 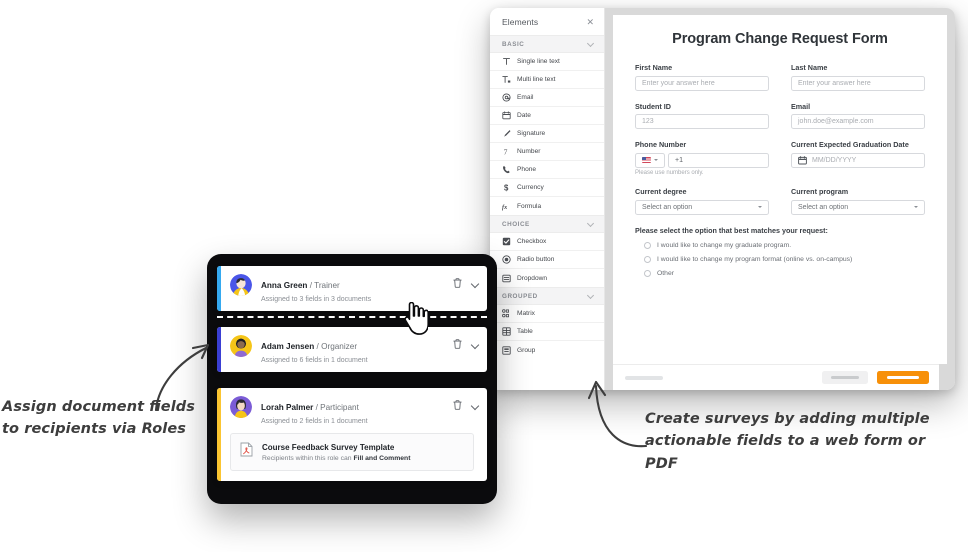 What do you see at coordinates (547, 188) in the screenshot?
I see `element-item-currency: $ Currency` at bounding box center [547, 188].